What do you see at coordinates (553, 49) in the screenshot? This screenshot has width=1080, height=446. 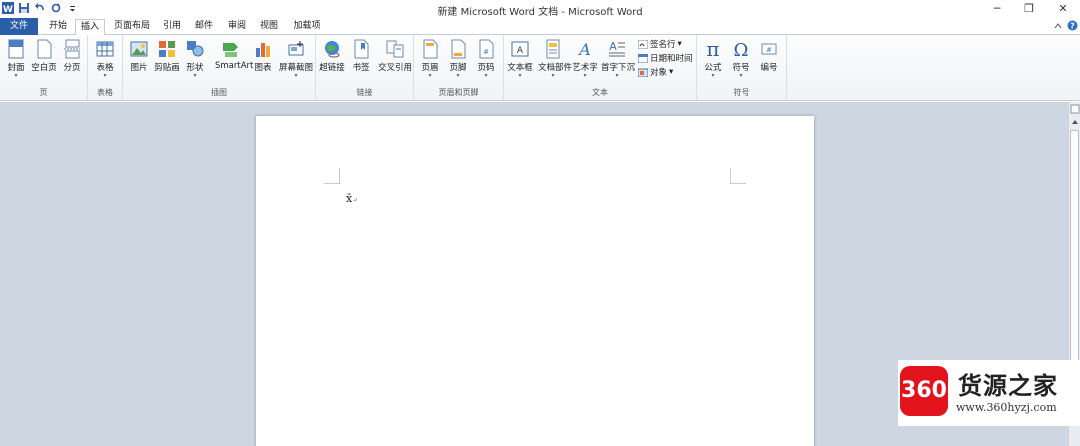 I see `quick-parts-icon` at bounding box center [553, 49].